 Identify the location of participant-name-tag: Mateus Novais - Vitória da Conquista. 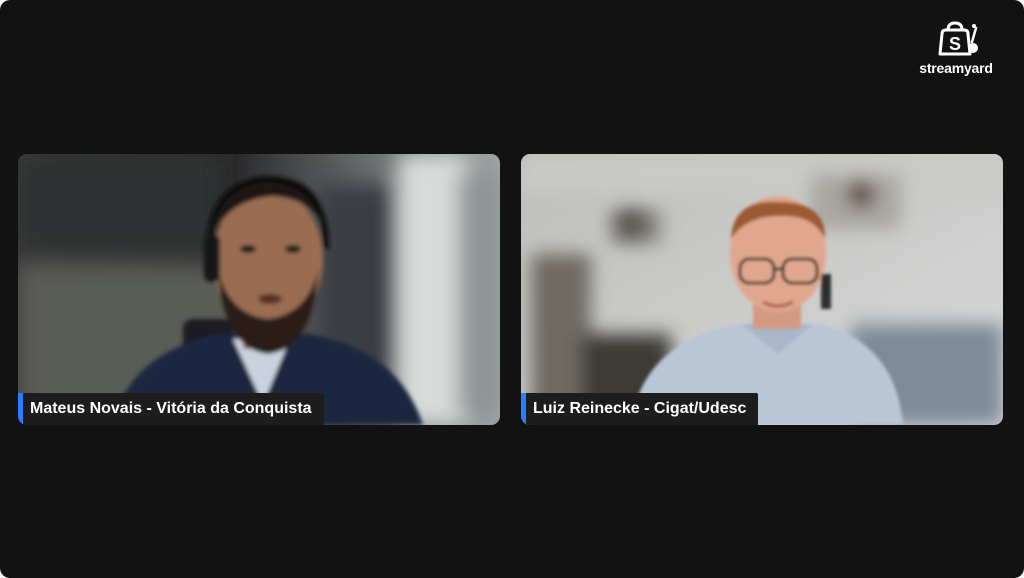
(171, 409).